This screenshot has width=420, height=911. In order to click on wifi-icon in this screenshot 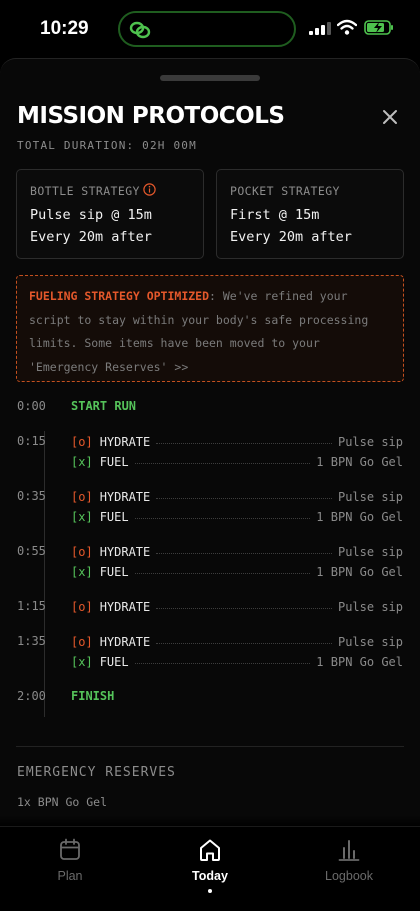, I will do `click(347, 27)`.